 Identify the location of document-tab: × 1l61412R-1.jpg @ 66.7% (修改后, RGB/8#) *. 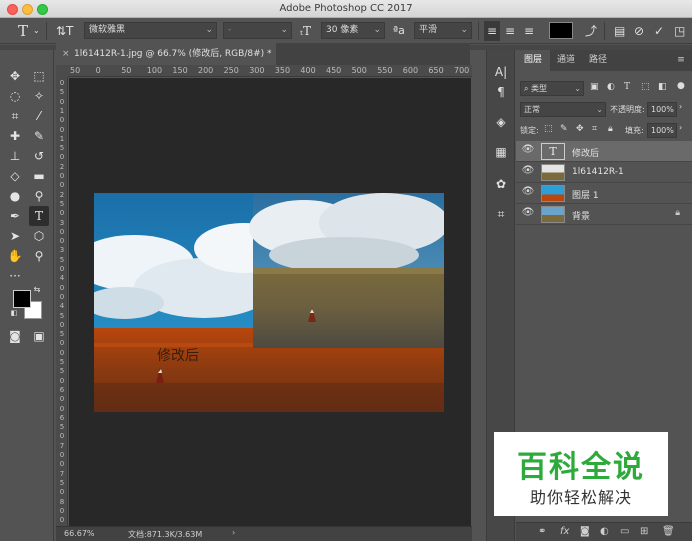
(166, 54).